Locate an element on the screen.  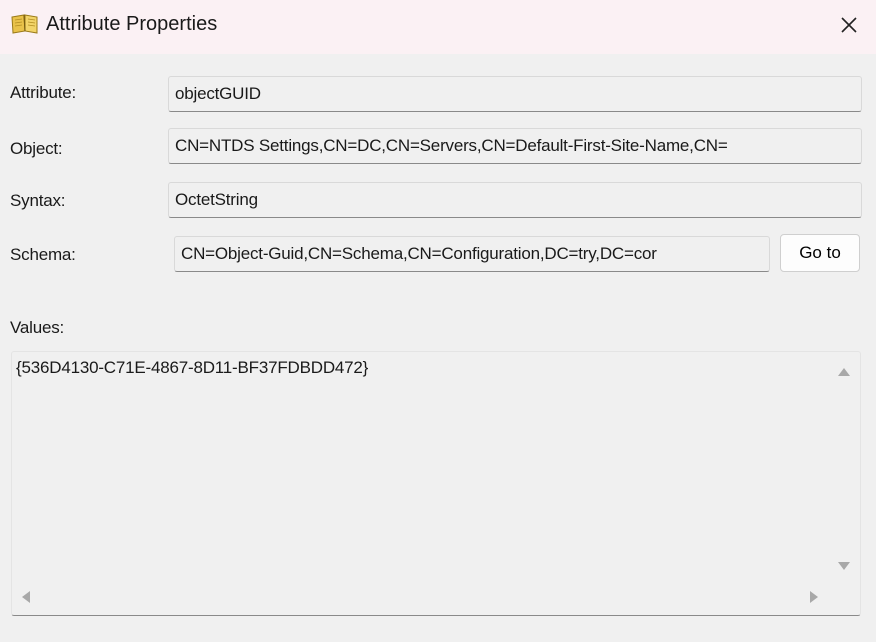
scroll-left-icon is located at coordinates (26, 597).